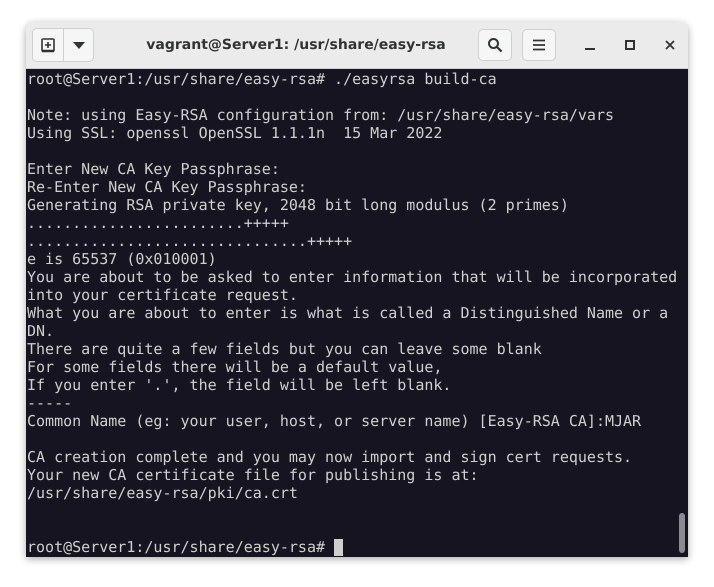 This screenshot has height=587, width=714. Describe the element at coordinates (234, 367) in the screenshot. I see `terminal-line: For some fields there will be a default value,` at that location.